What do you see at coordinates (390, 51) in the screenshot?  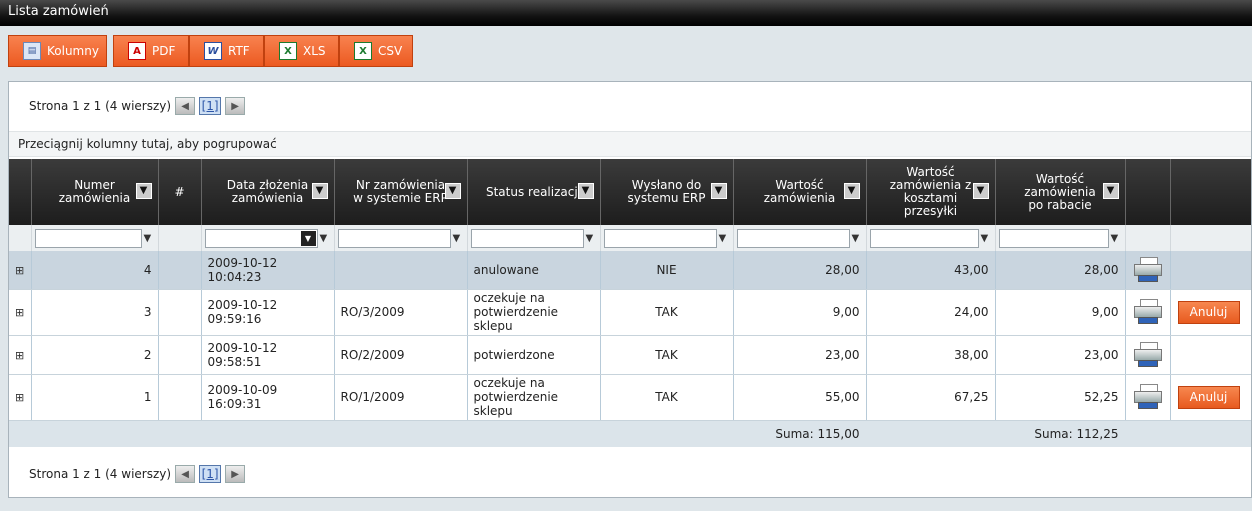 I see `csv-button-label: CSV` at bounding box center [390, 51].